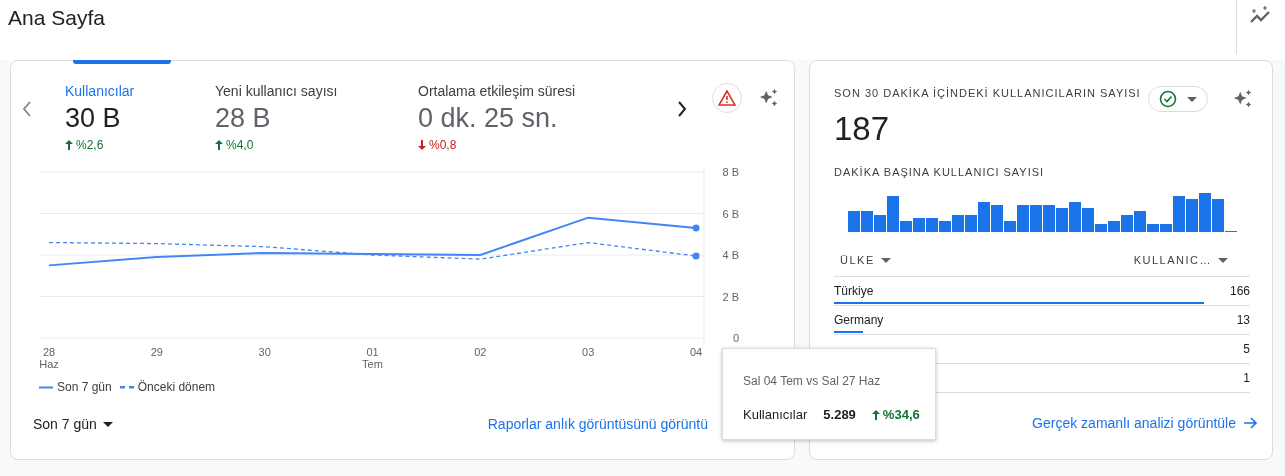 This screenshot has height=476, width=1285. I want to click on user-count: 13, so click(1243, 320).